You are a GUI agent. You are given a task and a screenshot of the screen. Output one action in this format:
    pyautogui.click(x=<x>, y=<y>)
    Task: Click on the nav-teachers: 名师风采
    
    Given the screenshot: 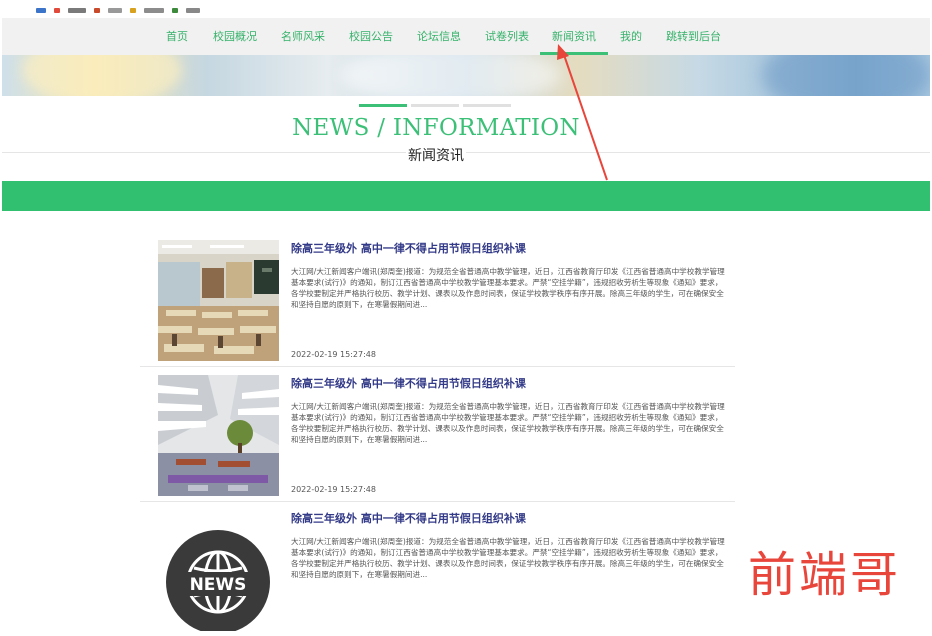 What is the action you would take?
    pyautogui.click(x=303, y=36)
    